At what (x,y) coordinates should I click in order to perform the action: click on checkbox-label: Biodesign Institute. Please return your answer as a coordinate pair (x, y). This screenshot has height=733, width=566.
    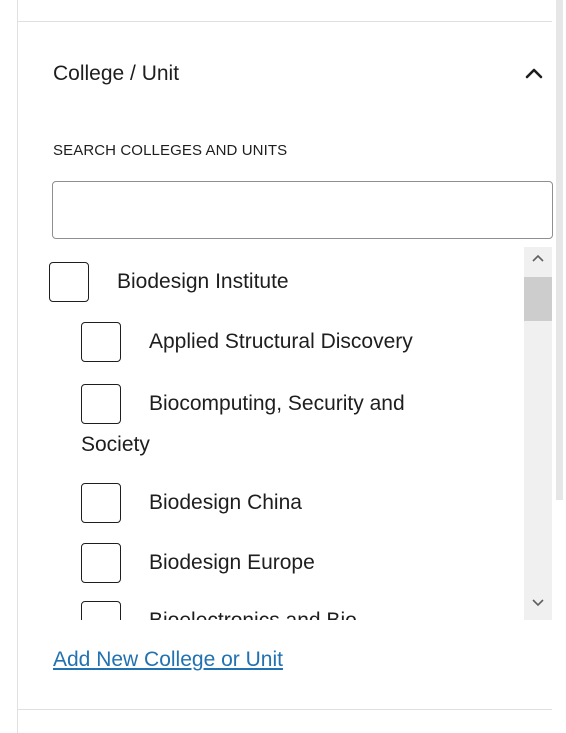
    Looking at the image, I should click on (203, 281).